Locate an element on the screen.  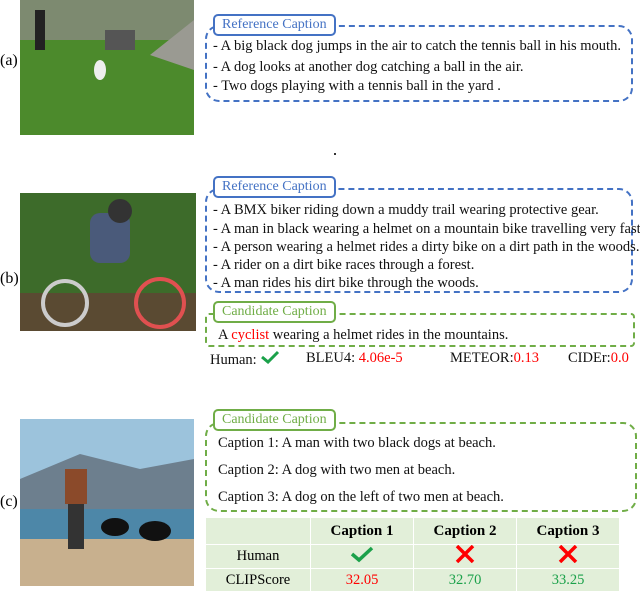
human-label: Human: is located at coordinates (233, 360).